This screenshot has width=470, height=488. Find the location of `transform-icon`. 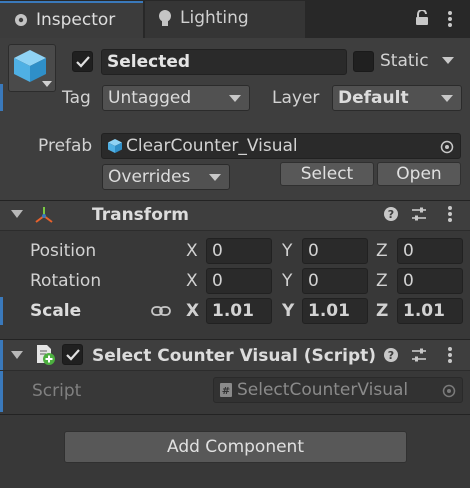

transform-icon is located at coordinates (44, 217).